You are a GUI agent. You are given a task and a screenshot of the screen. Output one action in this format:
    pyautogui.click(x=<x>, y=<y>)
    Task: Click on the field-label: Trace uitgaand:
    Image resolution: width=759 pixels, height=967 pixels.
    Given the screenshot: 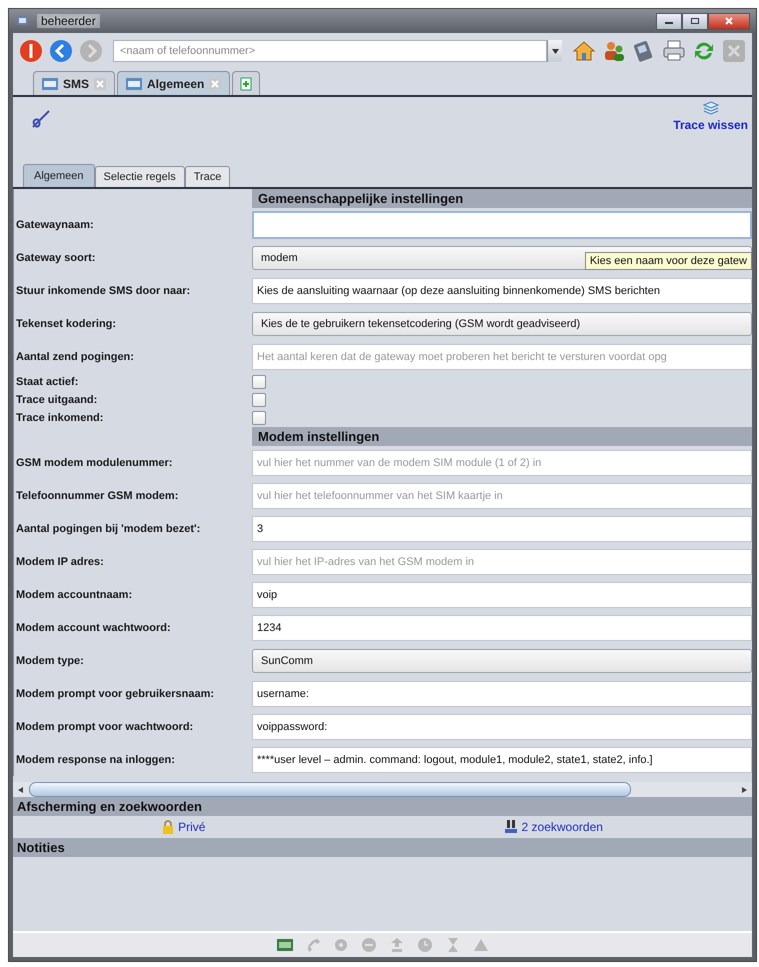 What is the action you would take?
    pyautogui.click(x=56, y=400)
    